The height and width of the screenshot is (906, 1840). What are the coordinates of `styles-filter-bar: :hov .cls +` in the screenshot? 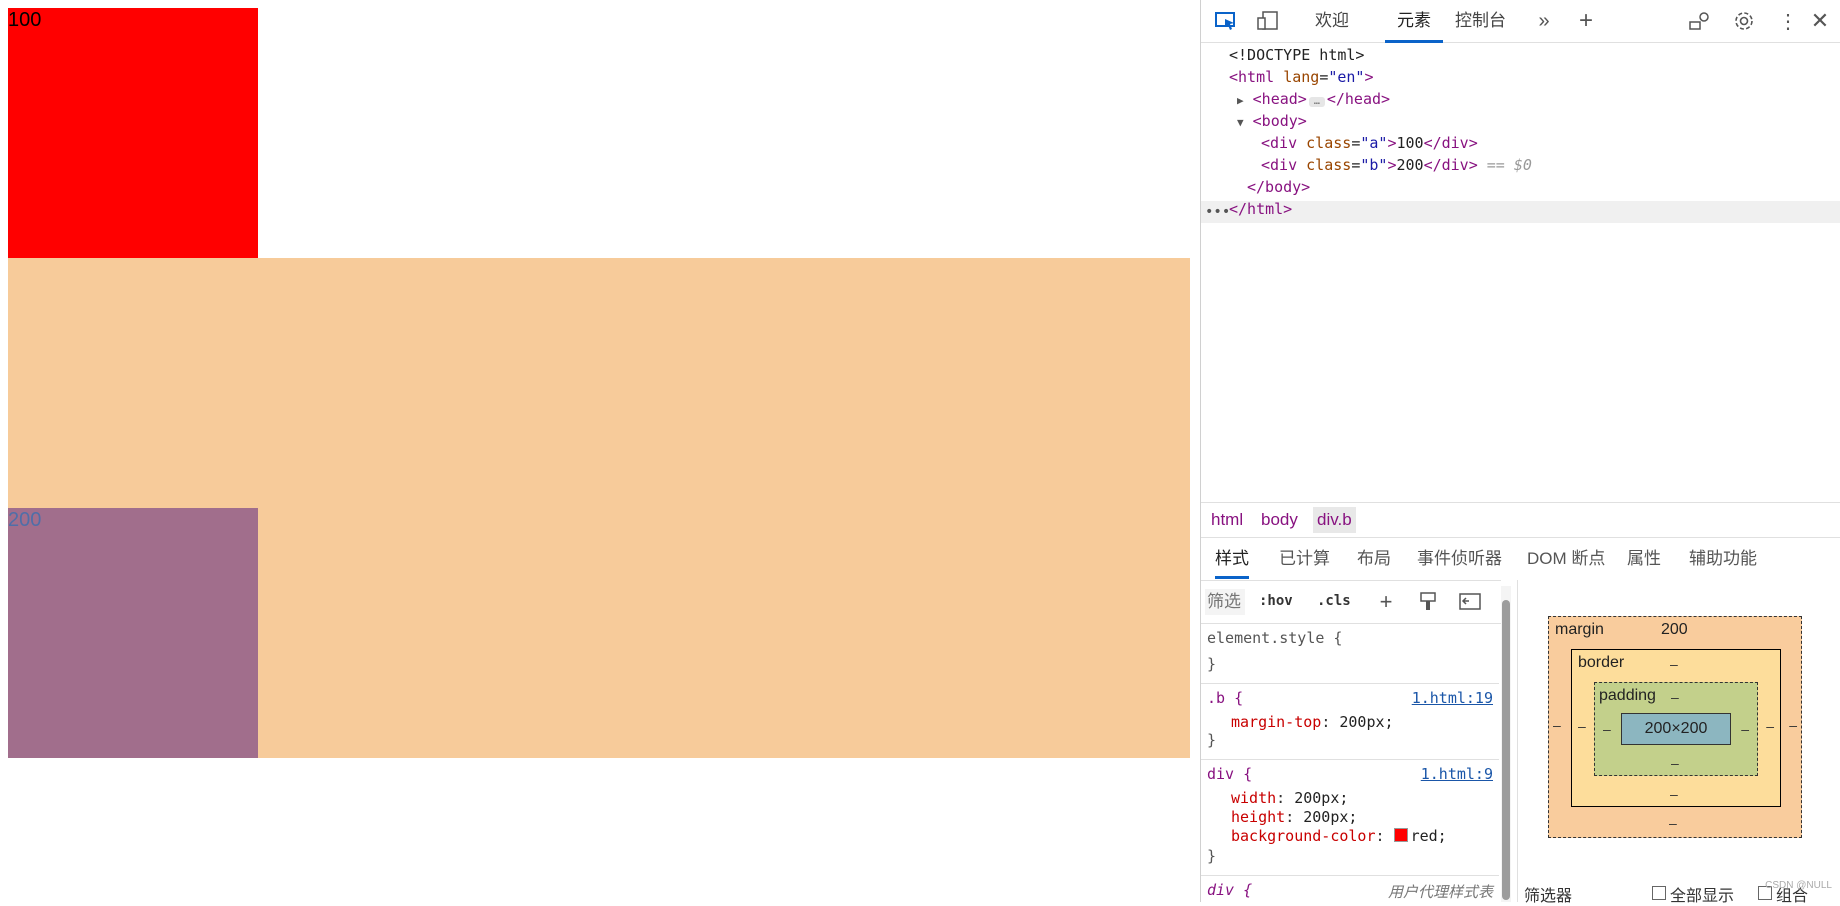 It's located at (1351, 602).